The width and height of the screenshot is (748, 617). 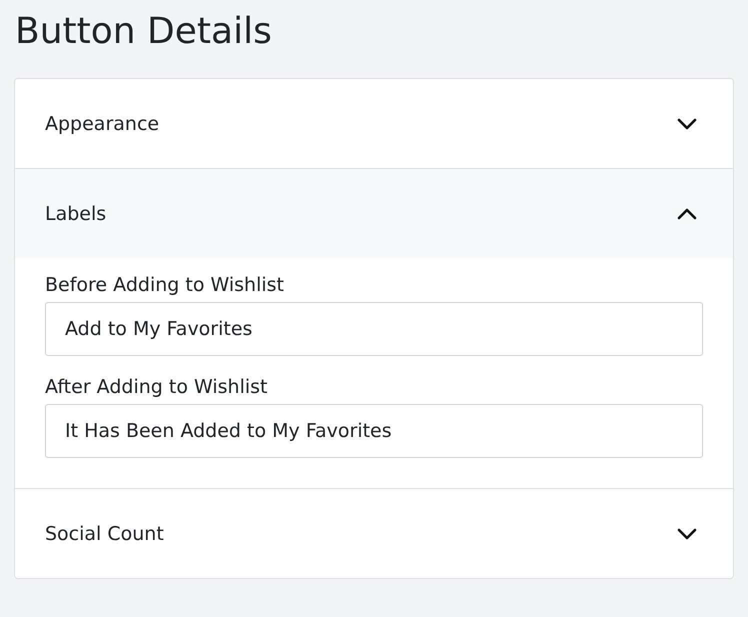 I want to click on page-title: Button Details, so click(x=144, y=32).